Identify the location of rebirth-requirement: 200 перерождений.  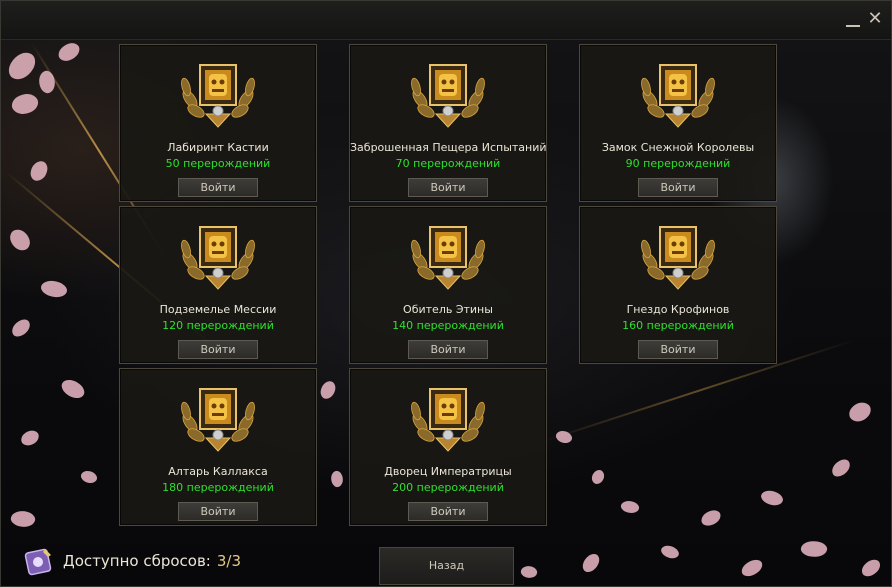
(448, 487).